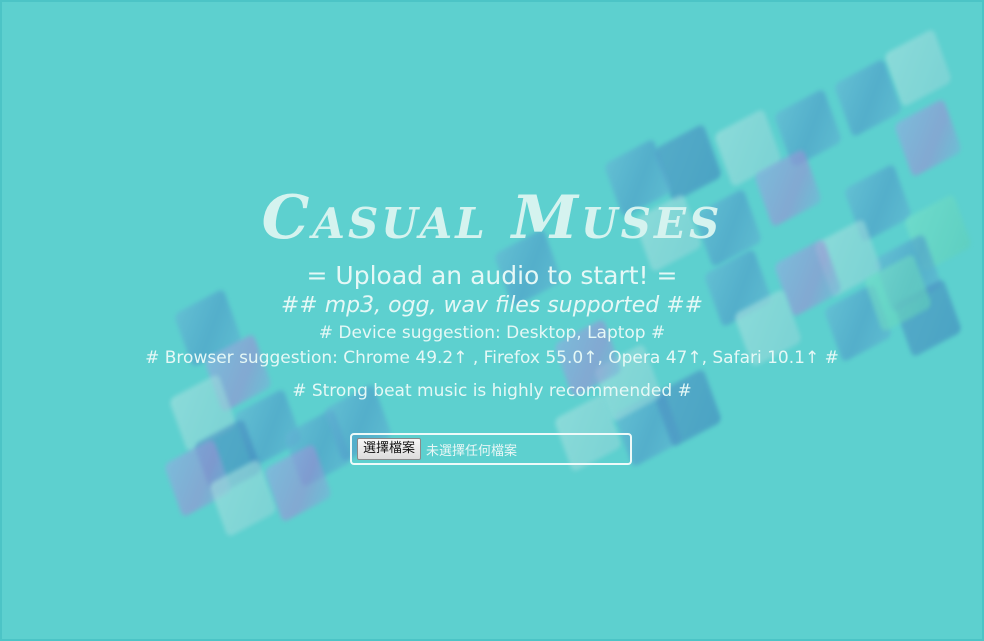 Image resolution: width=984 pixels, height=641 pixels. What do you see at coordinates (492, 305) in the screenshot?
I see `supported-formats-note: ## mp3, ogg, wav files supported ##` at bounding box center [492, 305].